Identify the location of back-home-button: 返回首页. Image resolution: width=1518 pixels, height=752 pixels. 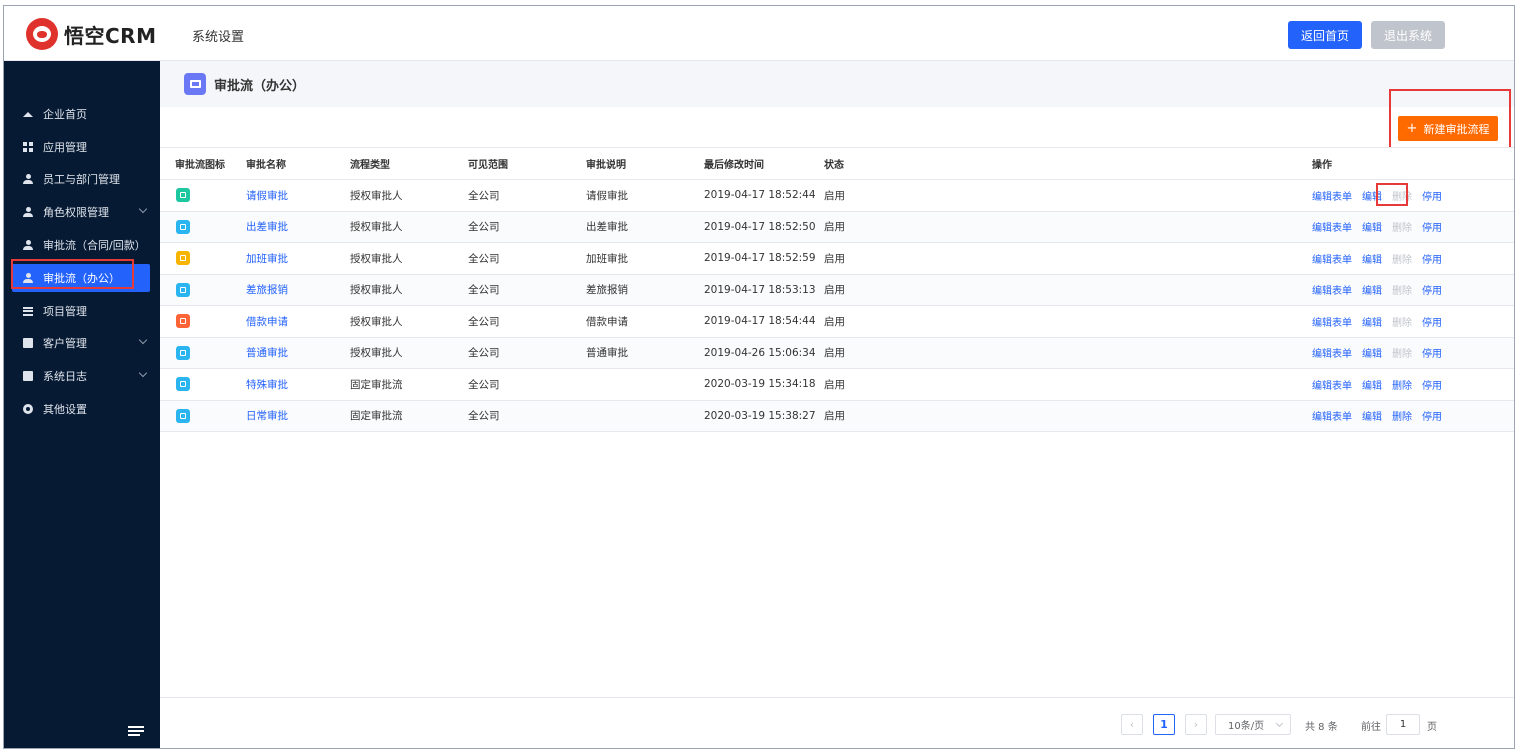
(1325, 35).